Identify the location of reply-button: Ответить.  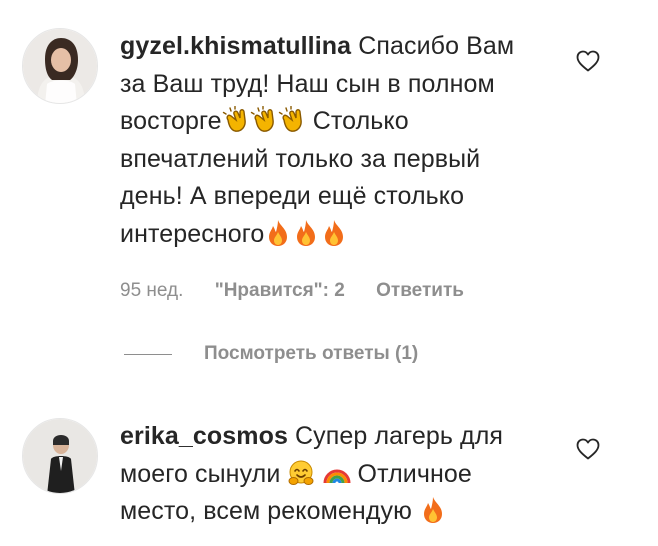
(420, 290).